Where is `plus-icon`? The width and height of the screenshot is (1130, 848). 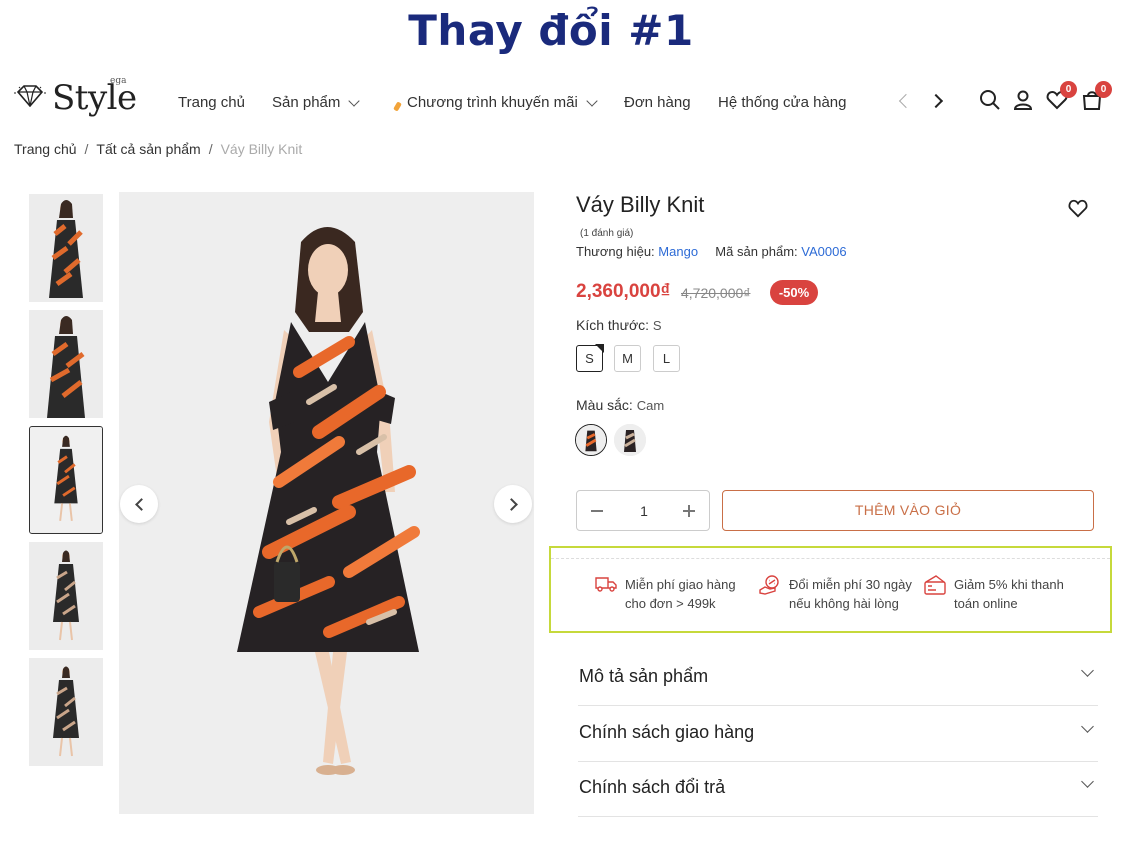 plus-icon is located at coordinates (689, 511).